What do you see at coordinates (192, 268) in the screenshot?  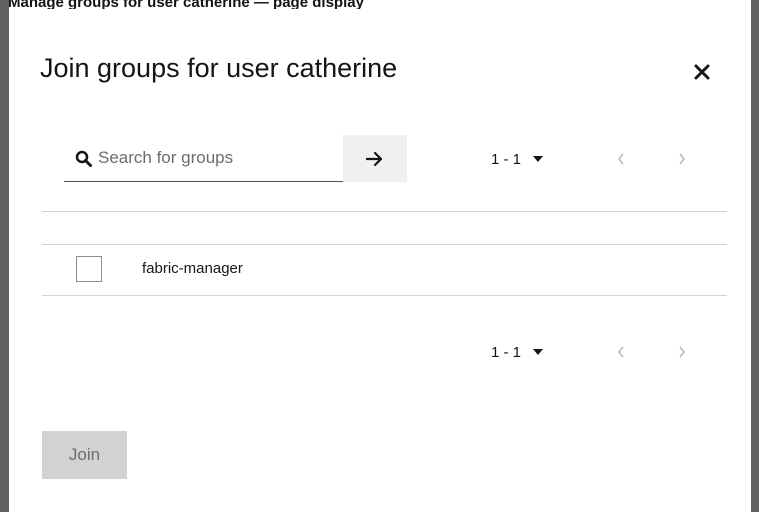 I see `group-name: fabric-manager` at bounding box center [192, 268].